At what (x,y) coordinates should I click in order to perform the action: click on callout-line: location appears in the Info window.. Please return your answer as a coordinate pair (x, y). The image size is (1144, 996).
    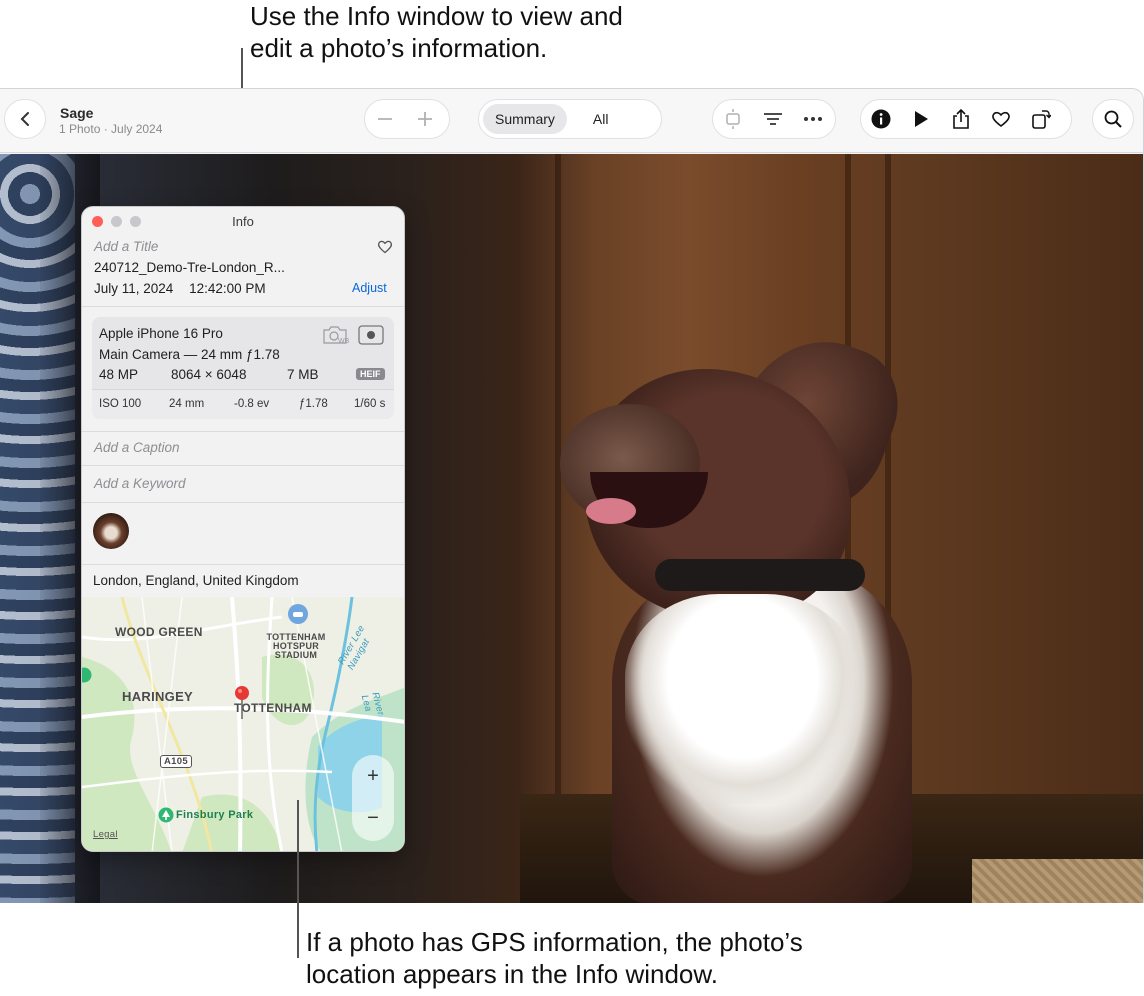
    Looking at the image, I should click on (512, 974).